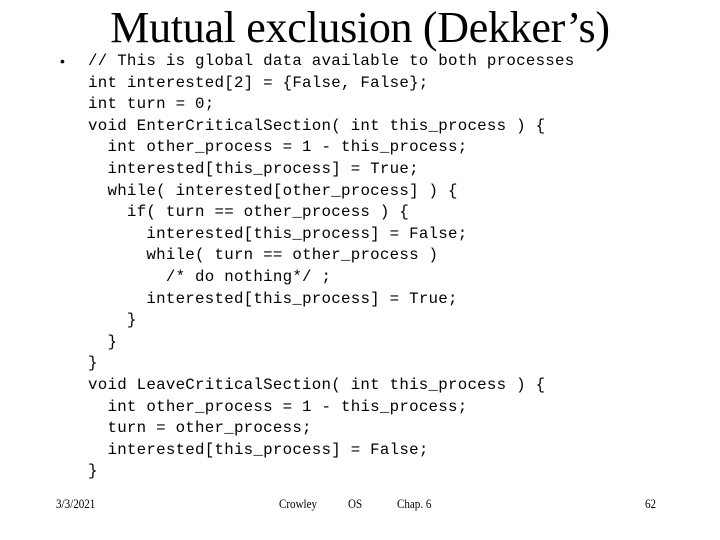  I want to click on code-line: /* do nothing*/ ;, so click(331, 278).